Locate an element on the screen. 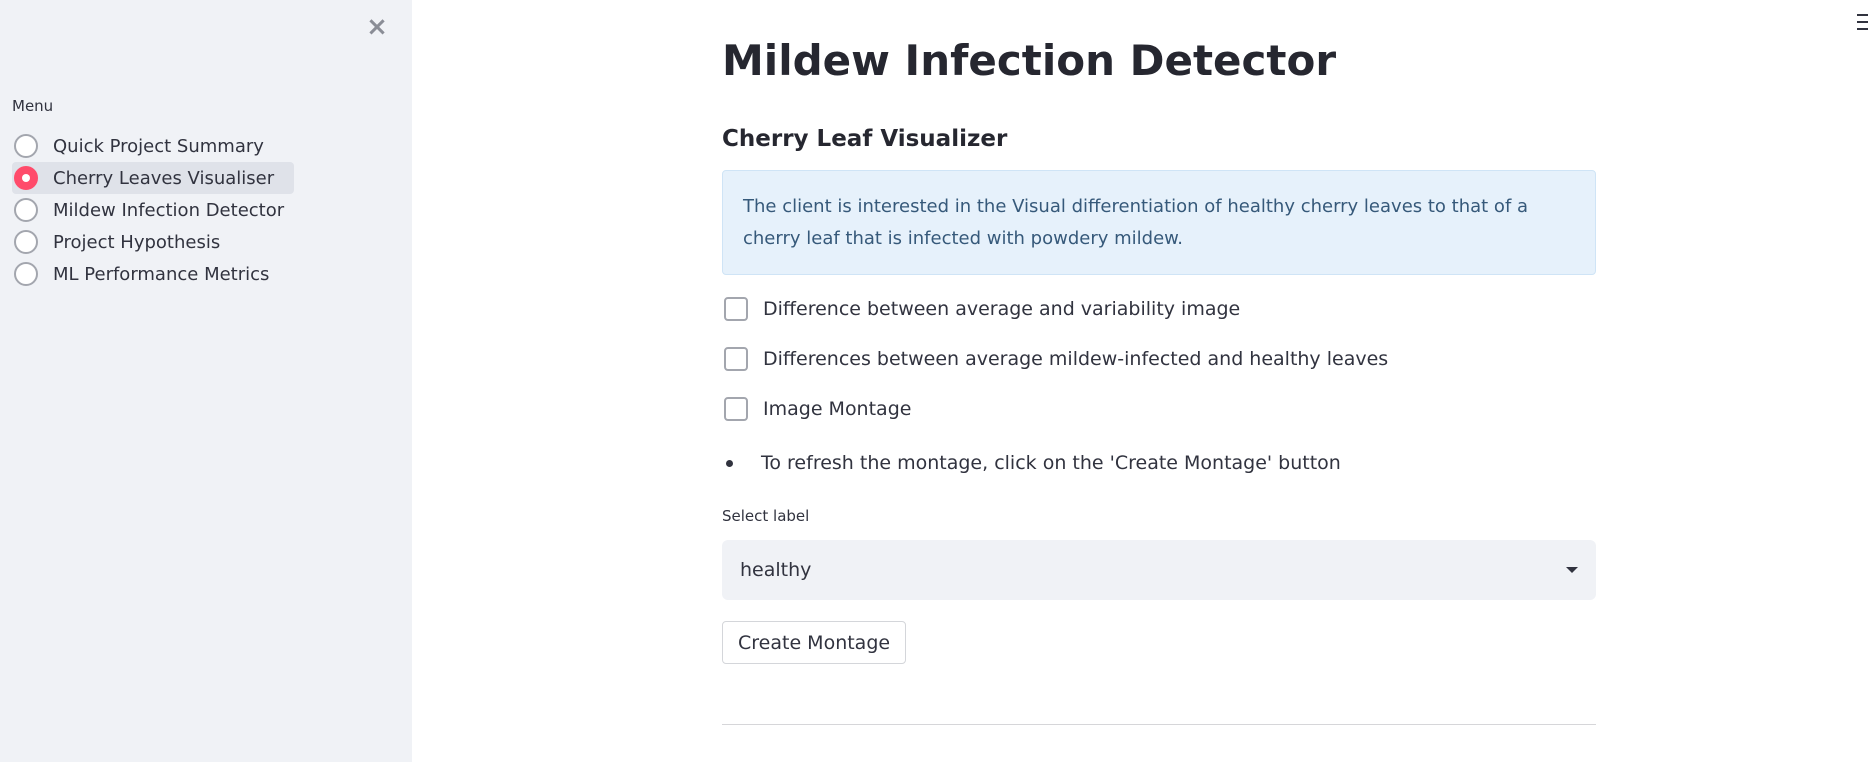 The height and width of the screenshot is (762, 1868). select-value: healthy is located at coordinates (776, 570).